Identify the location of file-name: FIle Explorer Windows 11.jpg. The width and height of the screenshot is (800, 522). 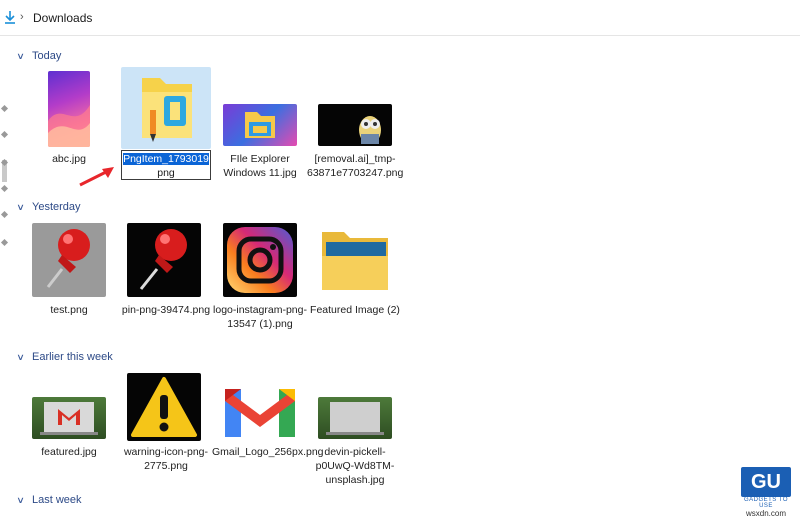
(260, 166).